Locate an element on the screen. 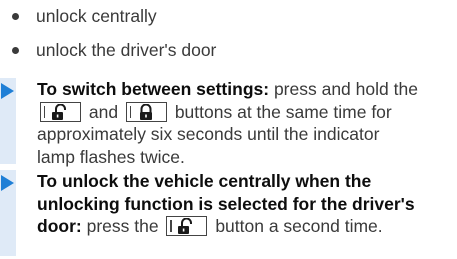 The height and width of the screenshot is (259, 457). list-item-text: unlock centrally is located at coordinates (96, 16).